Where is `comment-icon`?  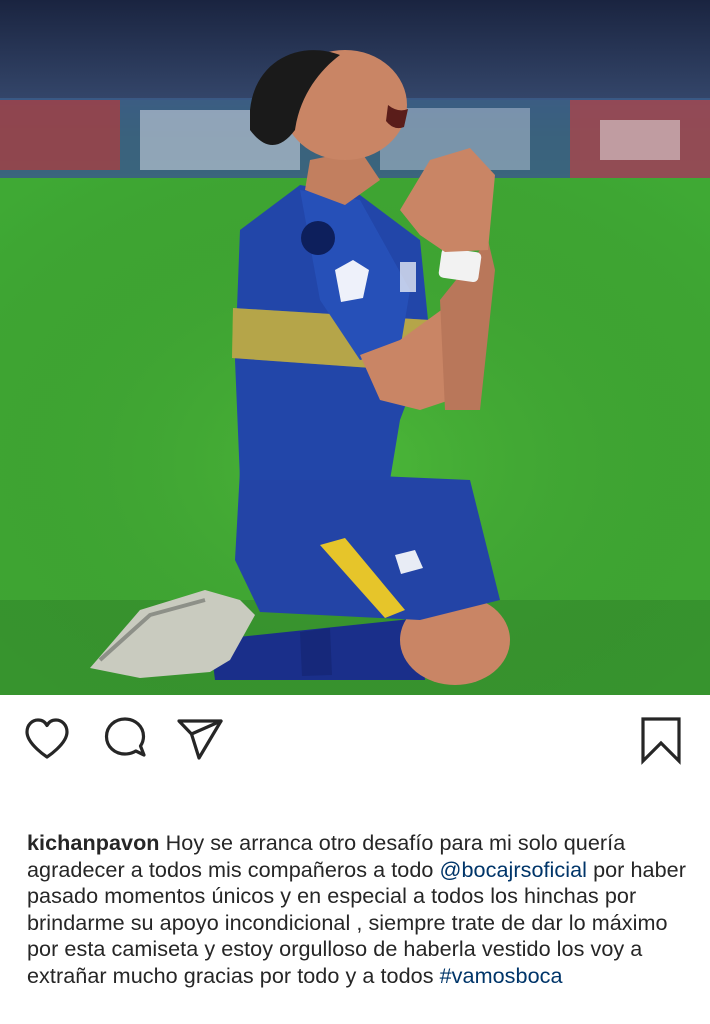
comment-icon is located at coordinates (125, 737).